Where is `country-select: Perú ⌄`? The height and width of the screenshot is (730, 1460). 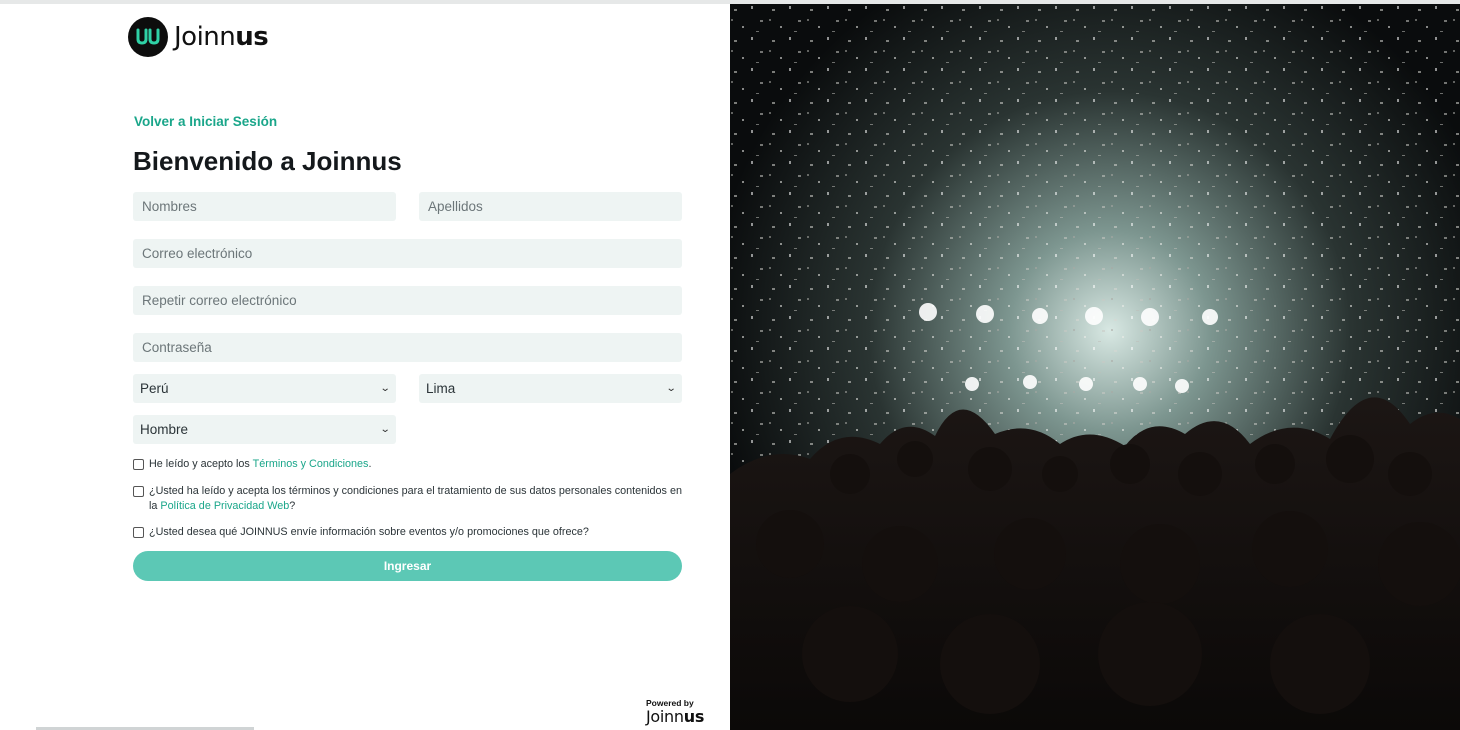 country-select: Perú ⌄ is located at coordinates (264, 388).